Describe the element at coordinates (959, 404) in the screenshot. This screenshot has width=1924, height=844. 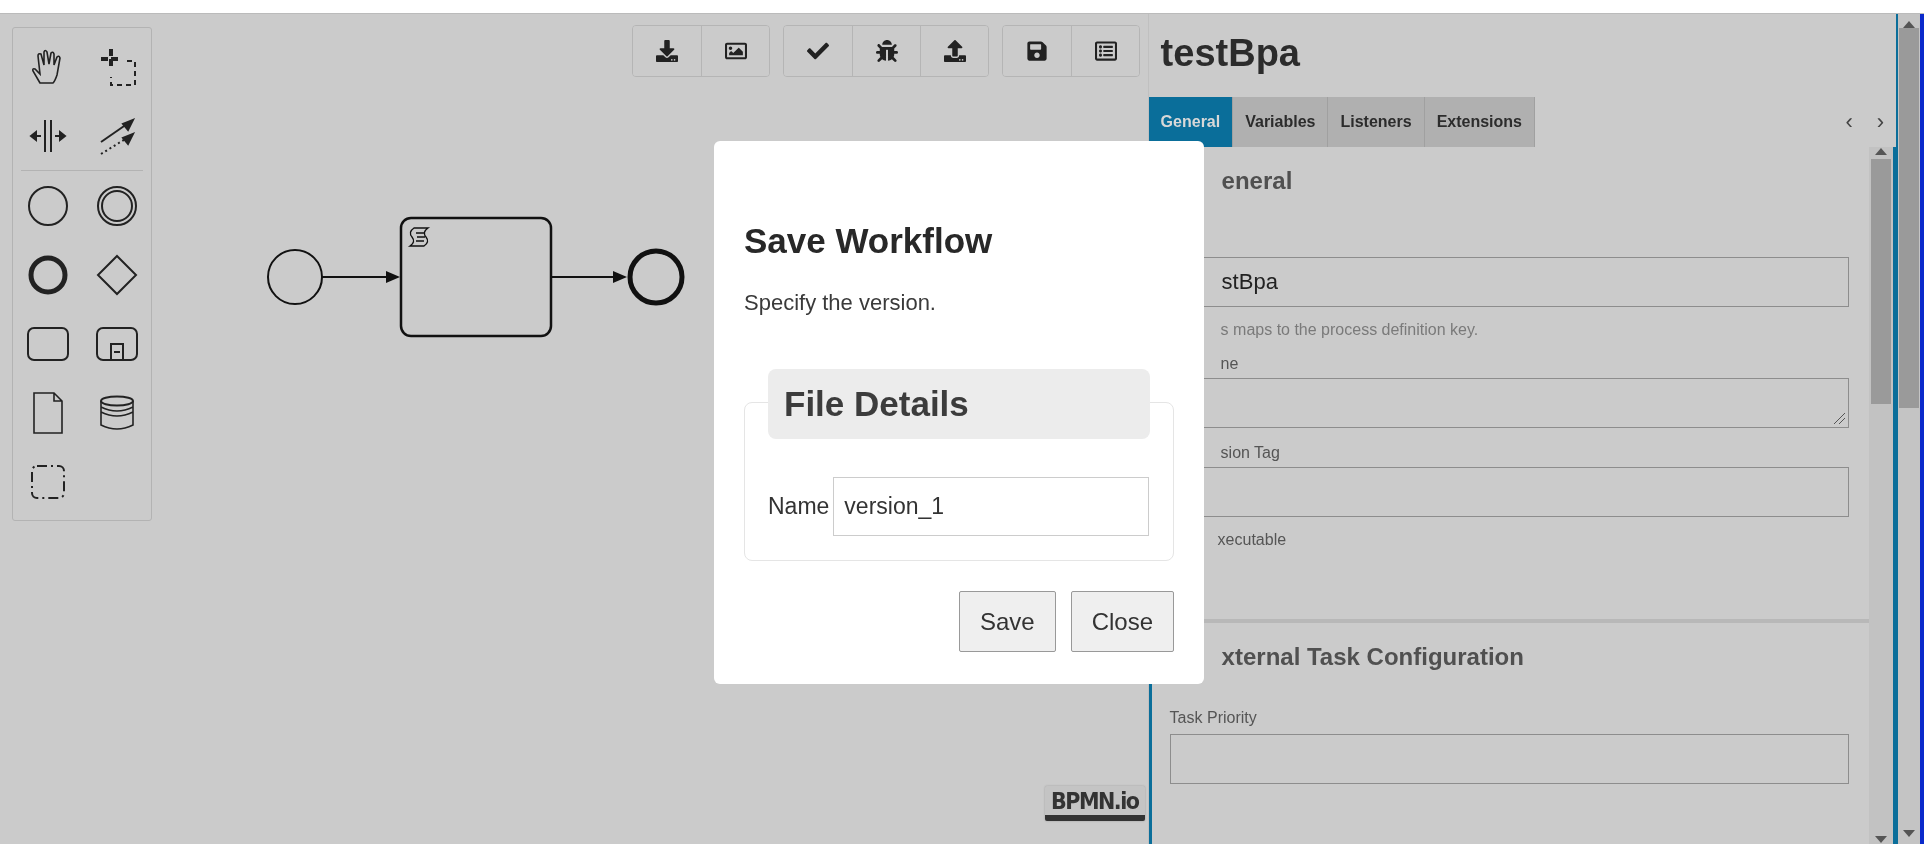
I see `fieldset-legend: File Details` at that location.